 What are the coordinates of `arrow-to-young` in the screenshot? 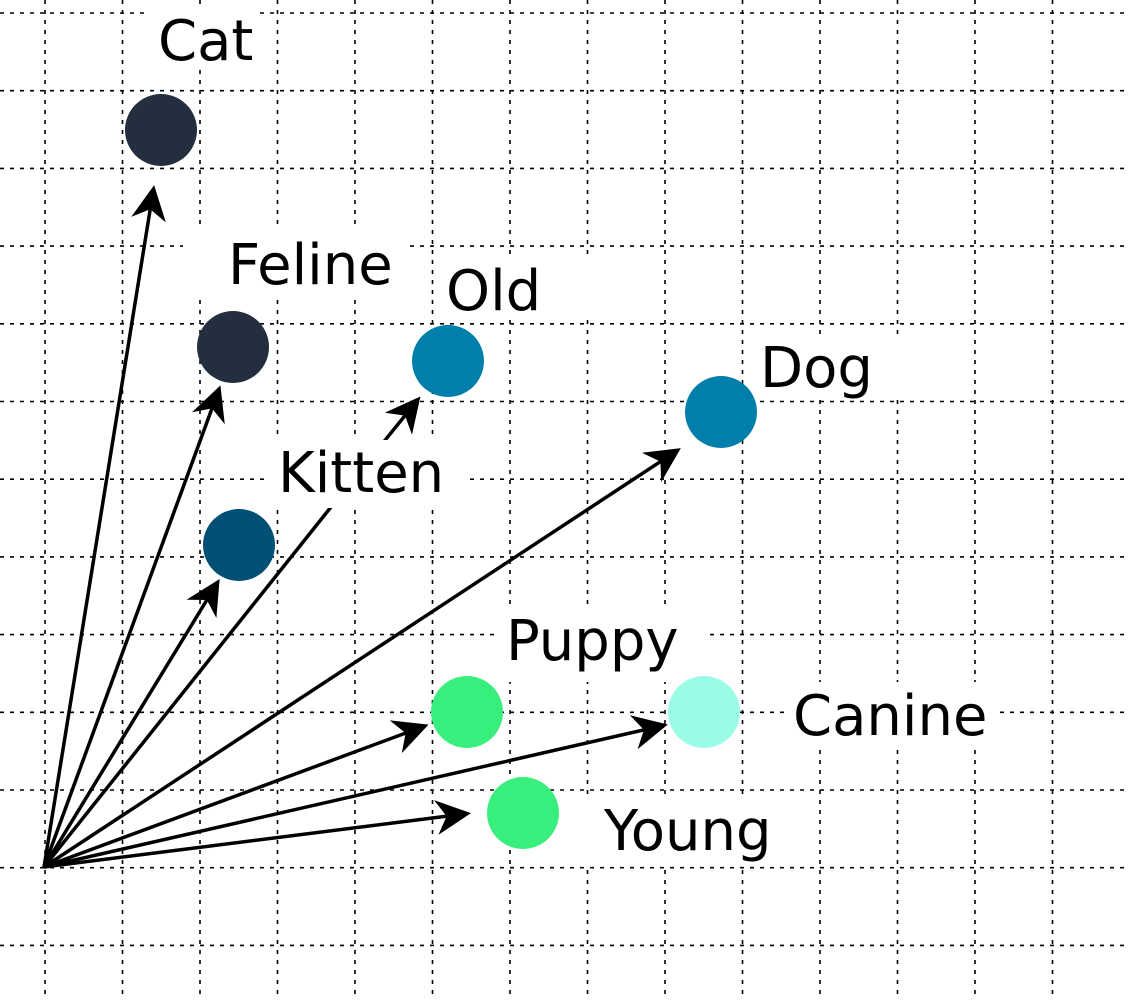 It's located at (257, 834).